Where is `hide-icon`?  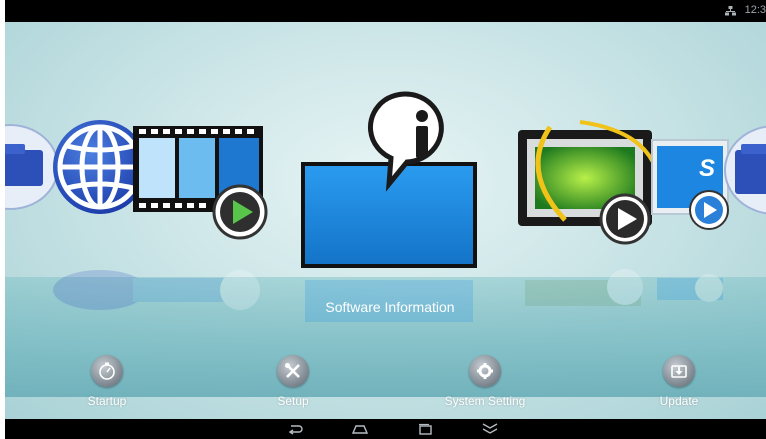 hide-icon is located at coordinates (490, 429).